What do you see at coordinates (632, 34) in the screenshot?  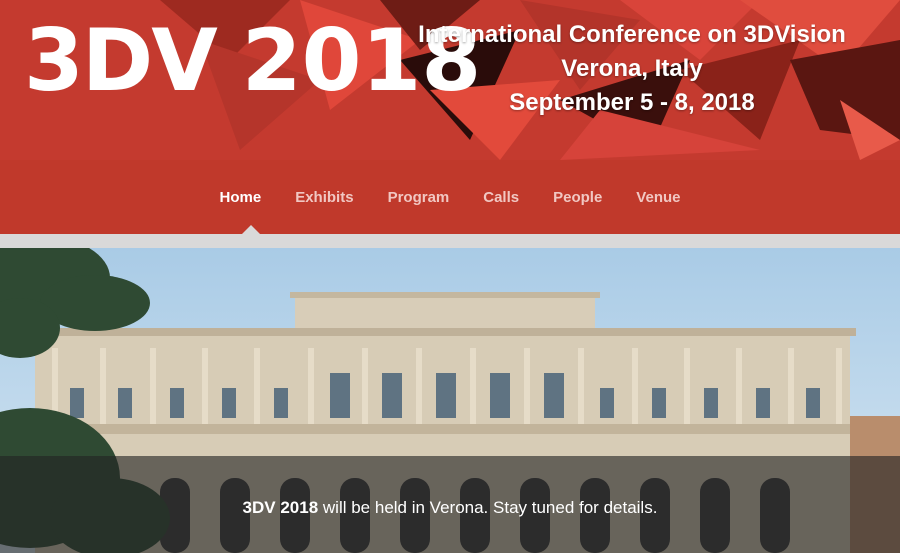 I see `conference-name: International Conference on 3DVision` at bounding box center [632, 34].